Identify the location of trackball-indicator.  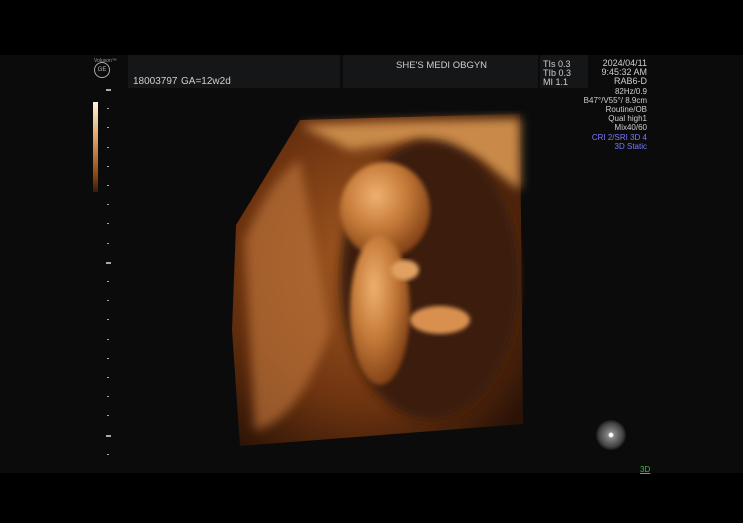
(611, 435).